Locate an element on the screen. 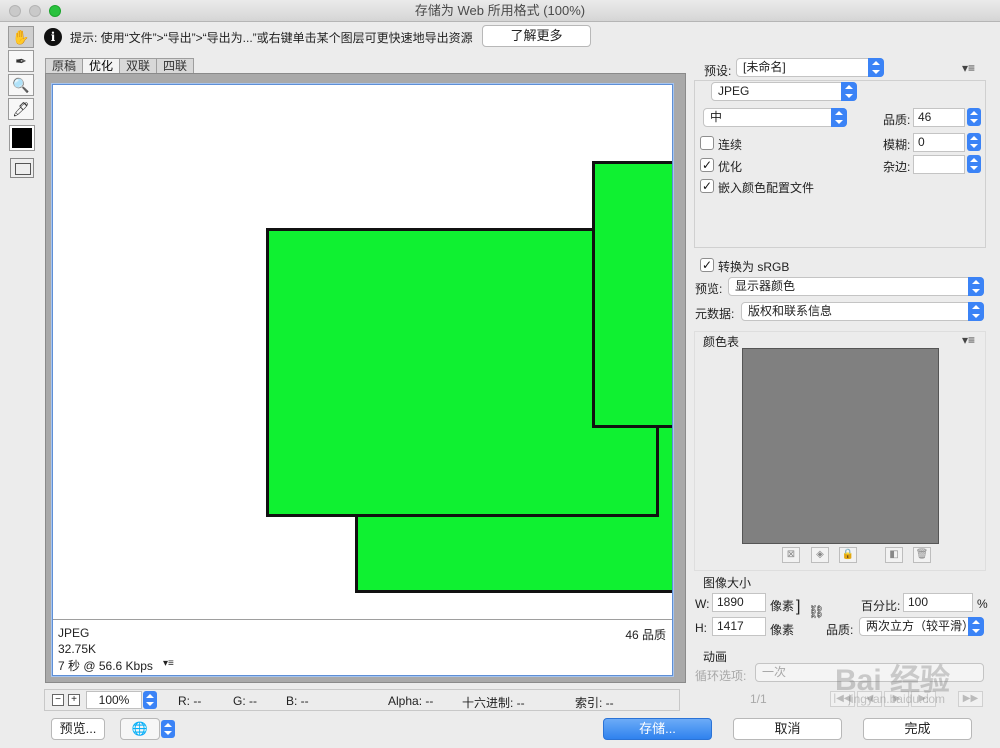  optimize-menu-icon: ▾≡ is located at coordinates (968, 68).